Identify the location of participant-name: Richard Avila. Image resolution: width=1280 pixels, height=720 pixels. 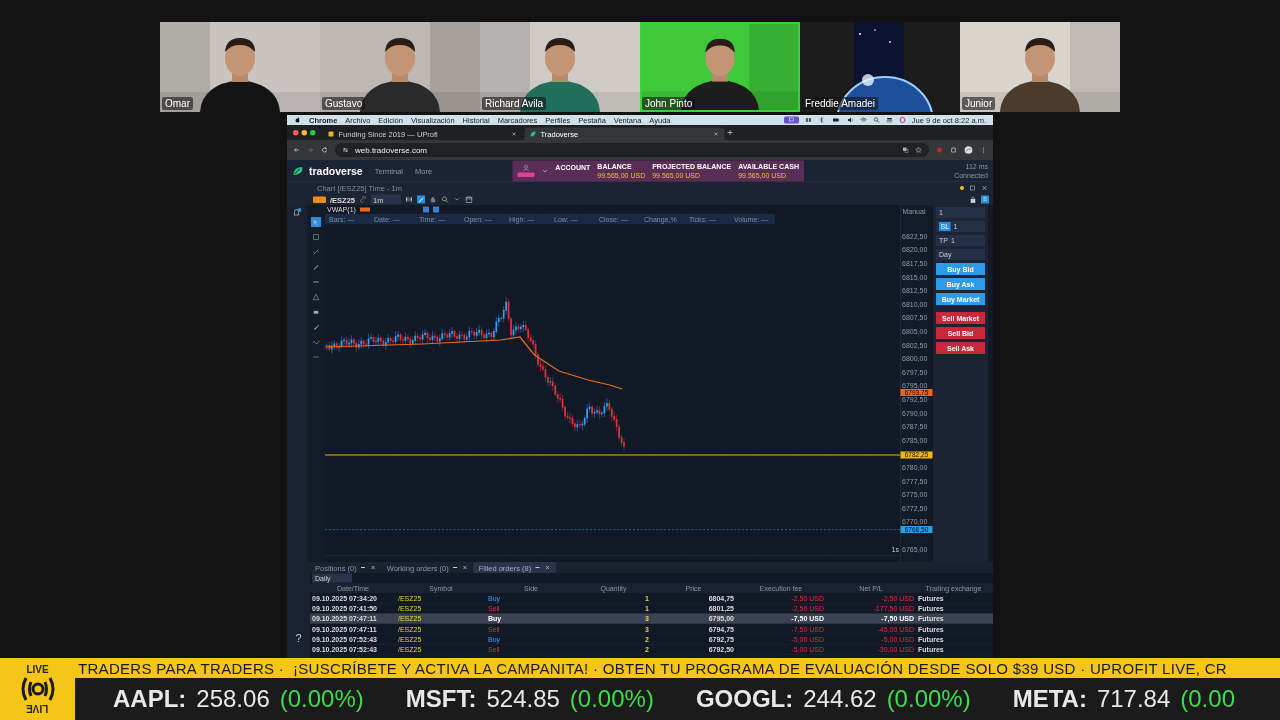
(514, 103).